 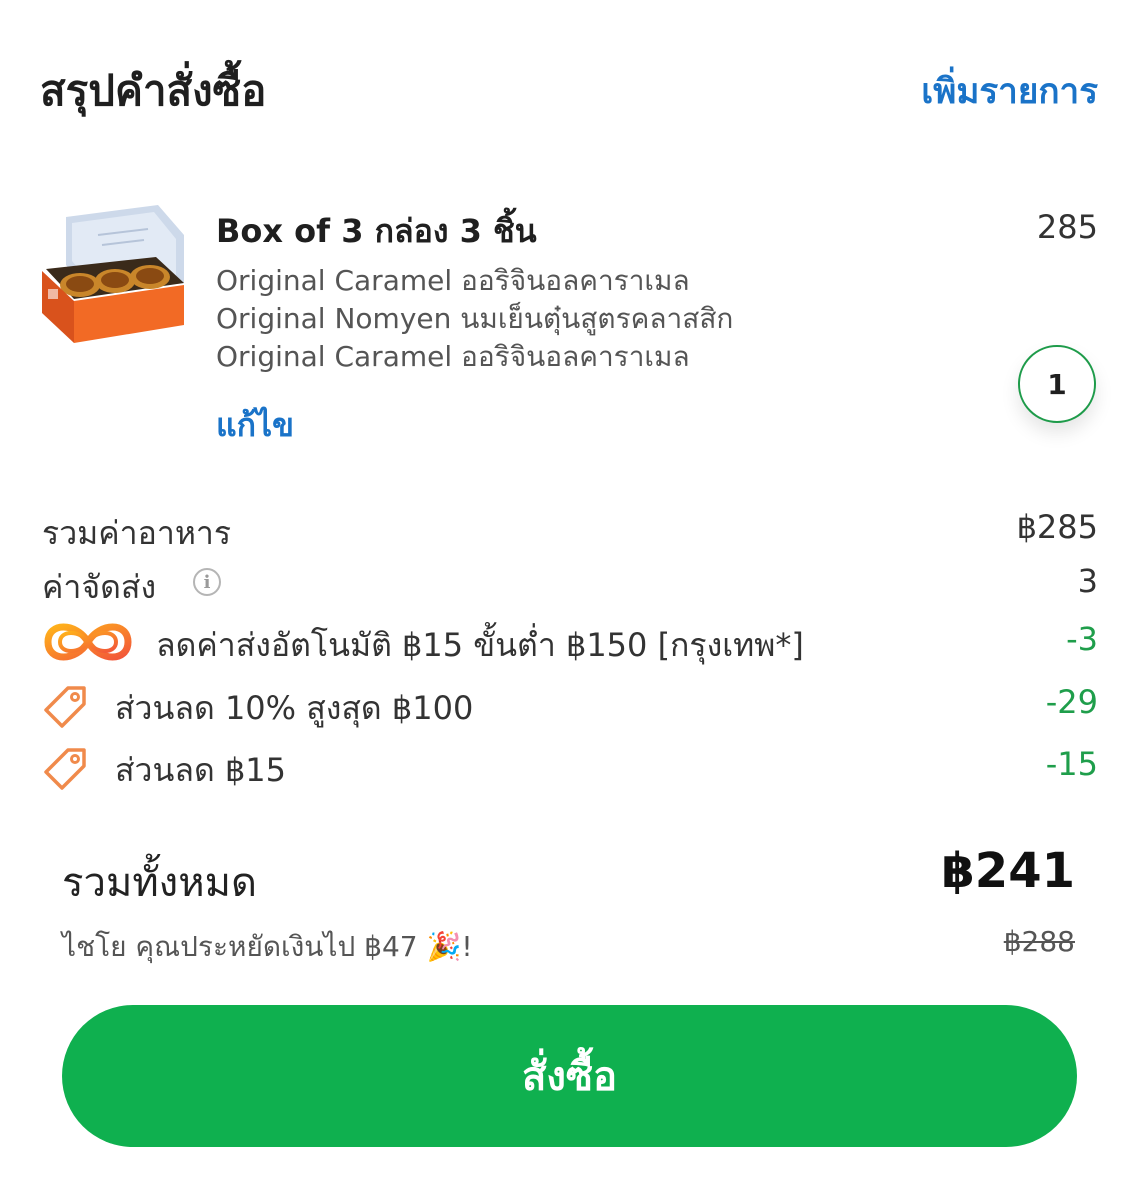 I want to click on pastry-box-image, so click(x=113, y=275).